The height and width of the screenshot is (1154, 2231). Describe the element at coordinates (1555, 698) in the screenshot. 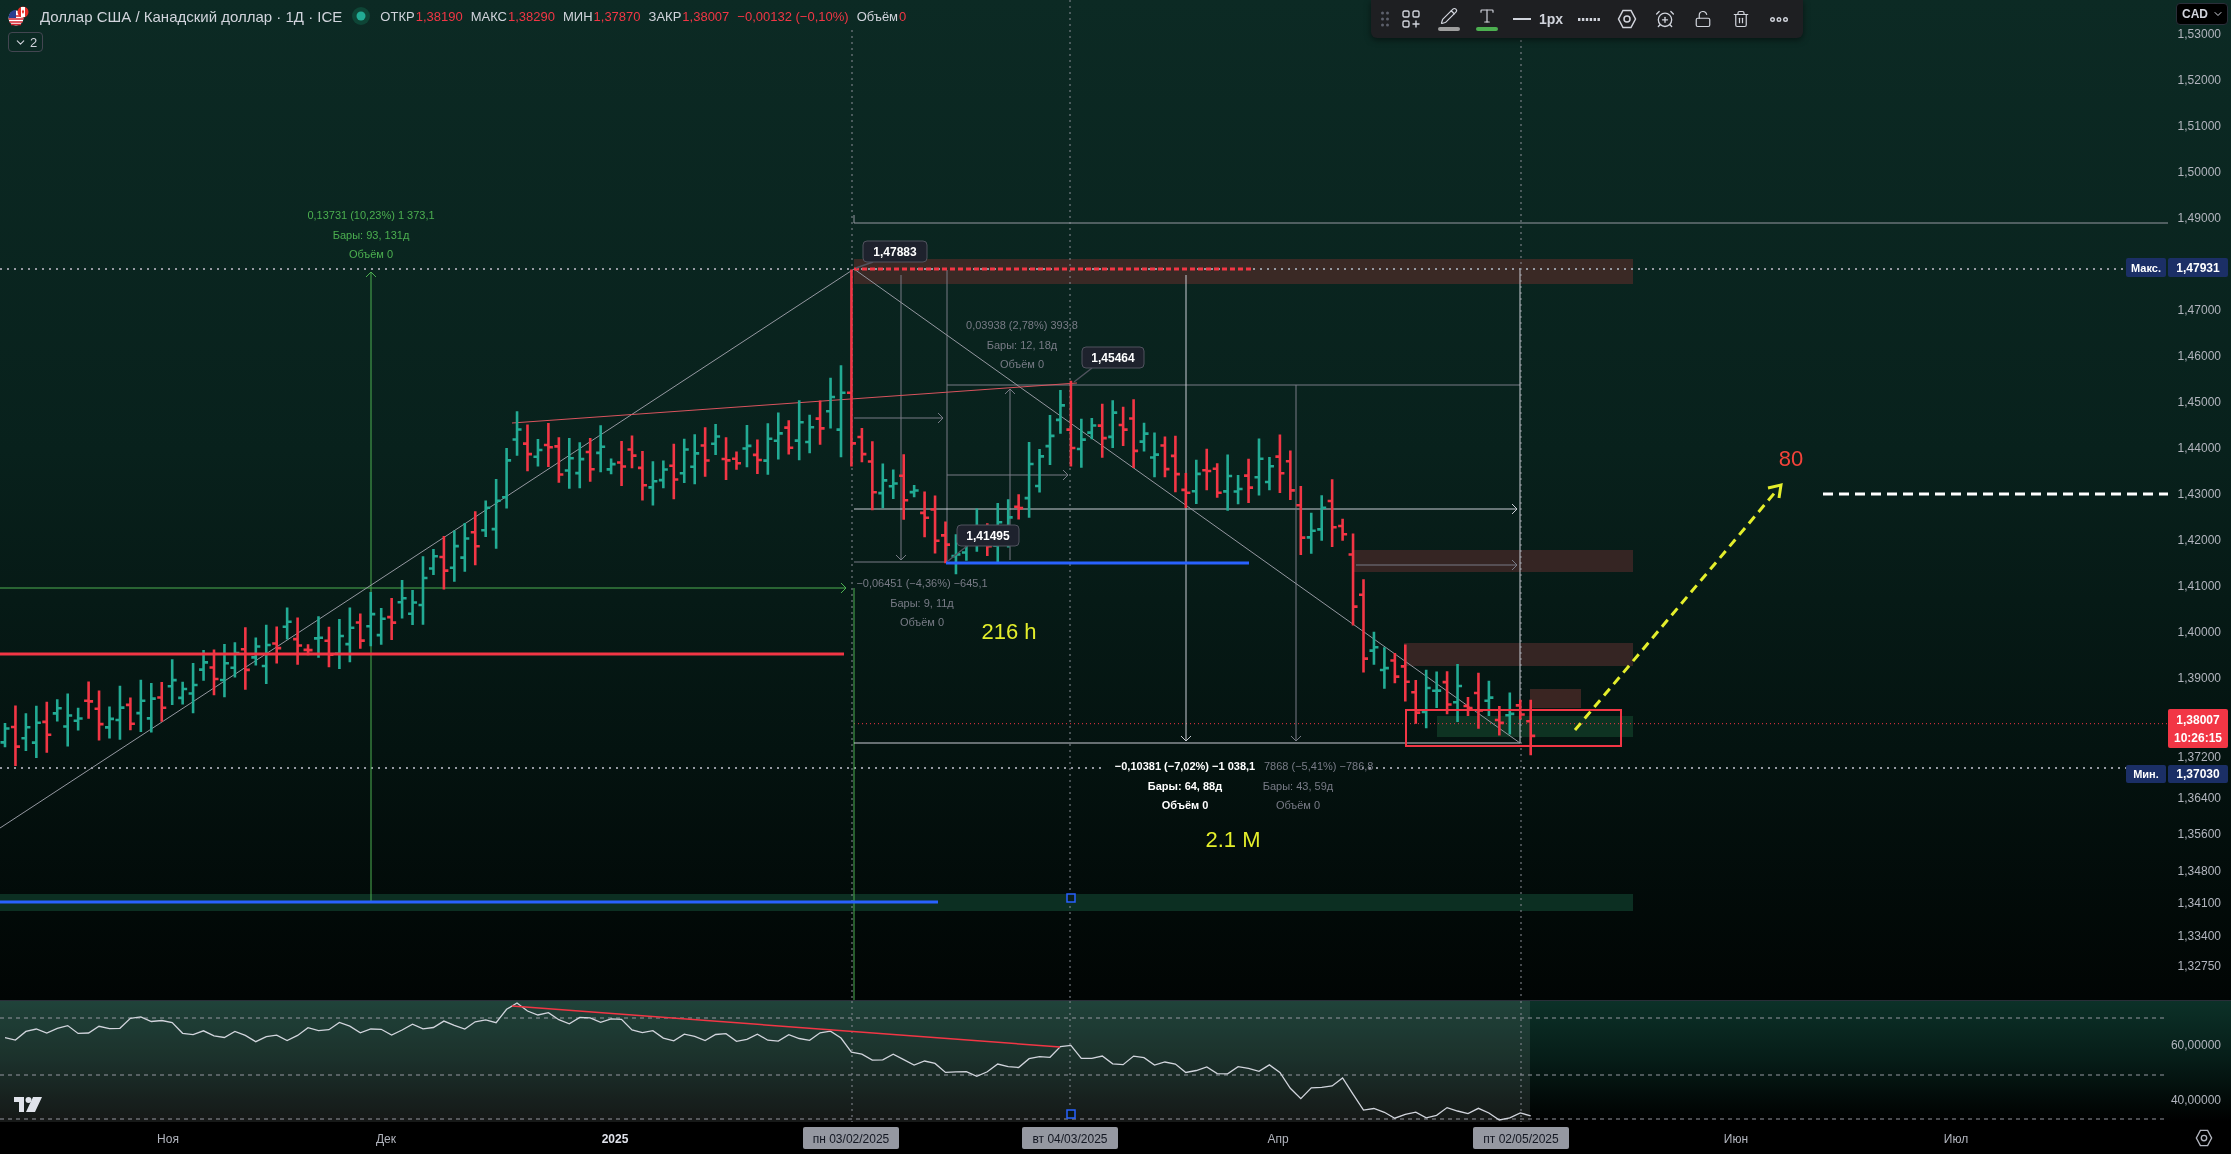

I see `shaded-zone` at that location.